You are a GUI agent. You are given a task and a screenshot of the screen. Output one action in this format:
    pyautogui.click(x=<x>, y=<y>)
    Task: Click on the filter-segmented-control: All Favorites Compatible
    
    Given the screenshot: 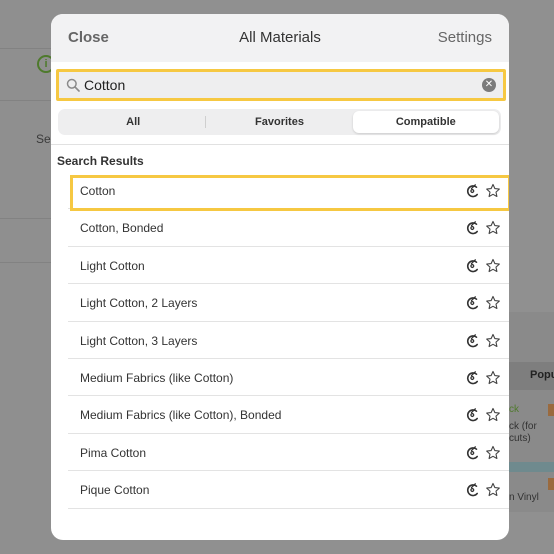 What is the action you would take?
    pyautogui.click(x=279, y=122)
    